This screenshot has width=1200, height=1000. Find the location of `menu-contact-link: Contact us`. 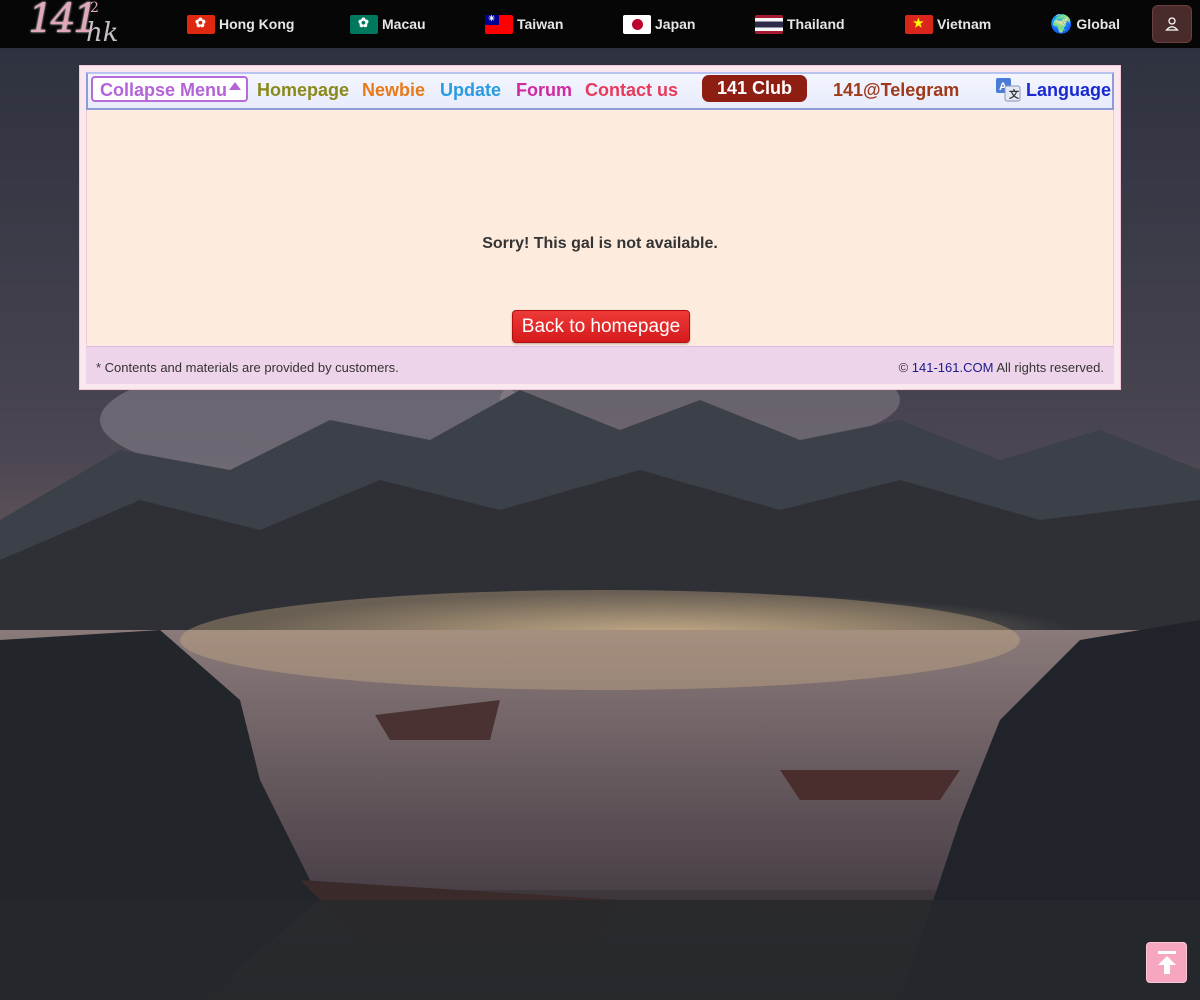

menu-contact-link: Contact us is located at coordinates (631, 90).